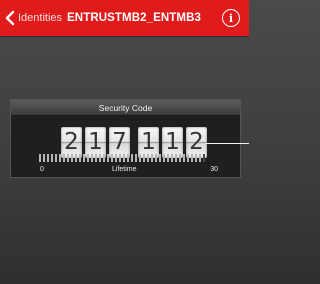 This screenshot has width=320, height=284. I want to click on lifetime-label: Lifetime, so click(124, 169).